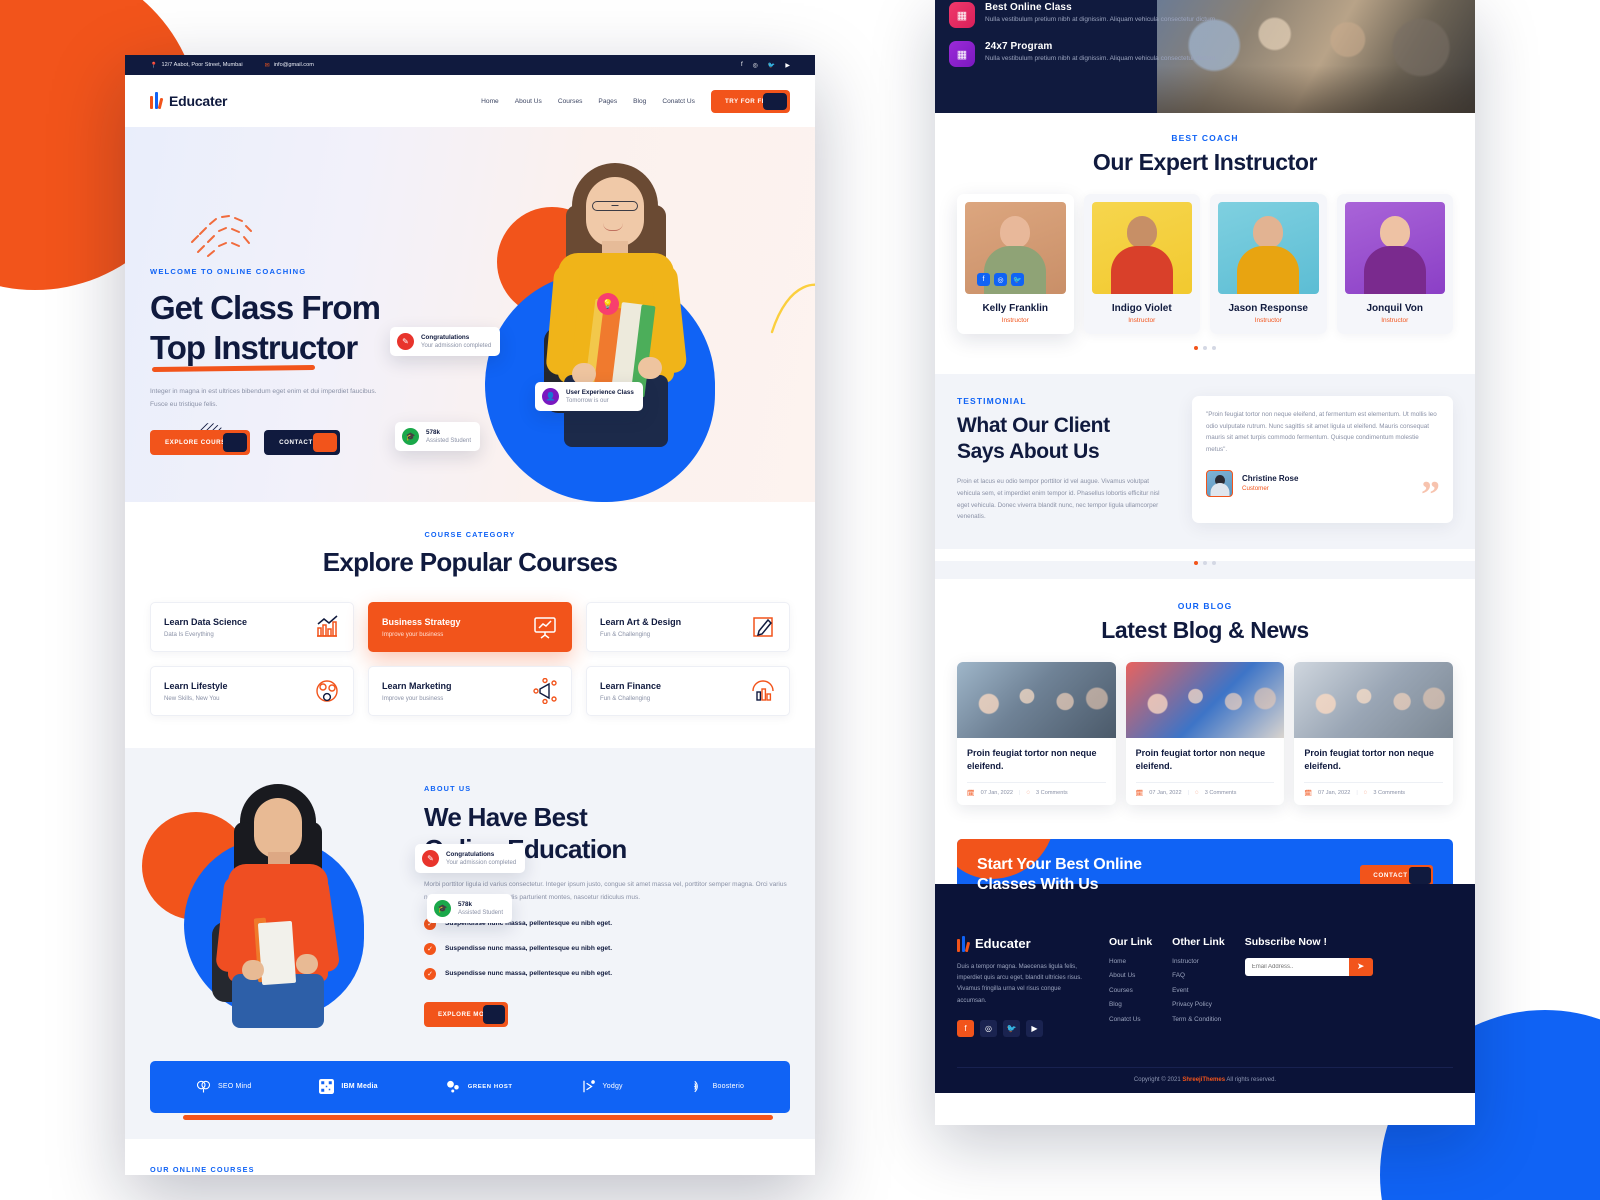 The height and width of the screenshot is (1200, 1600). What do you see at coordinates (1198, 961) in the screenshot?
I see `footer-link: Instructor` at bounding box center [1198, 961].